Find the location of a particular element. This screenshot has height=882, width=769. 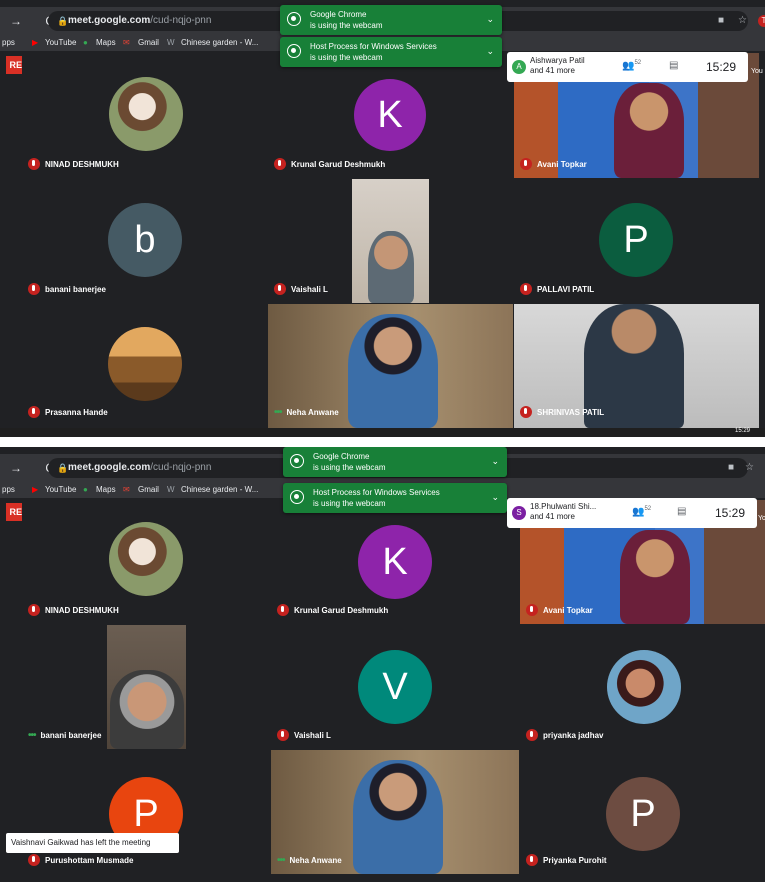

participant-tile: ••• banani banerjee is located at coordinates (146, 687).